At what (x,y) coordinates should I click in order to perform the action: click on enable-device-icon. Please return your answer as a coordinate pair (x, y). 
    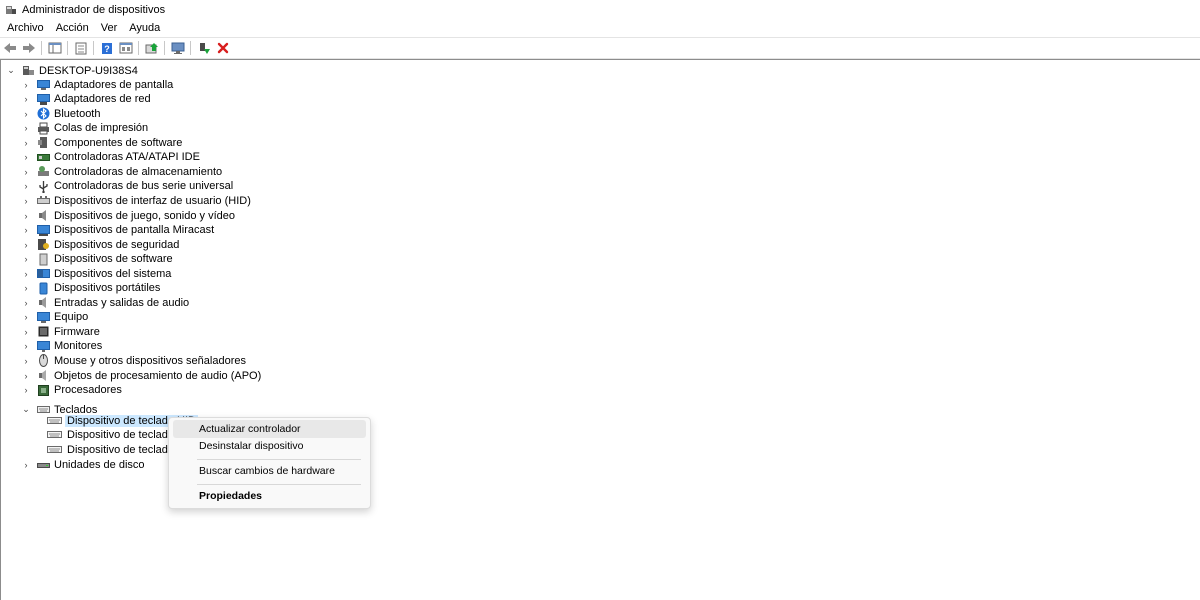
    Looking at the image, I should click on (205, 48).